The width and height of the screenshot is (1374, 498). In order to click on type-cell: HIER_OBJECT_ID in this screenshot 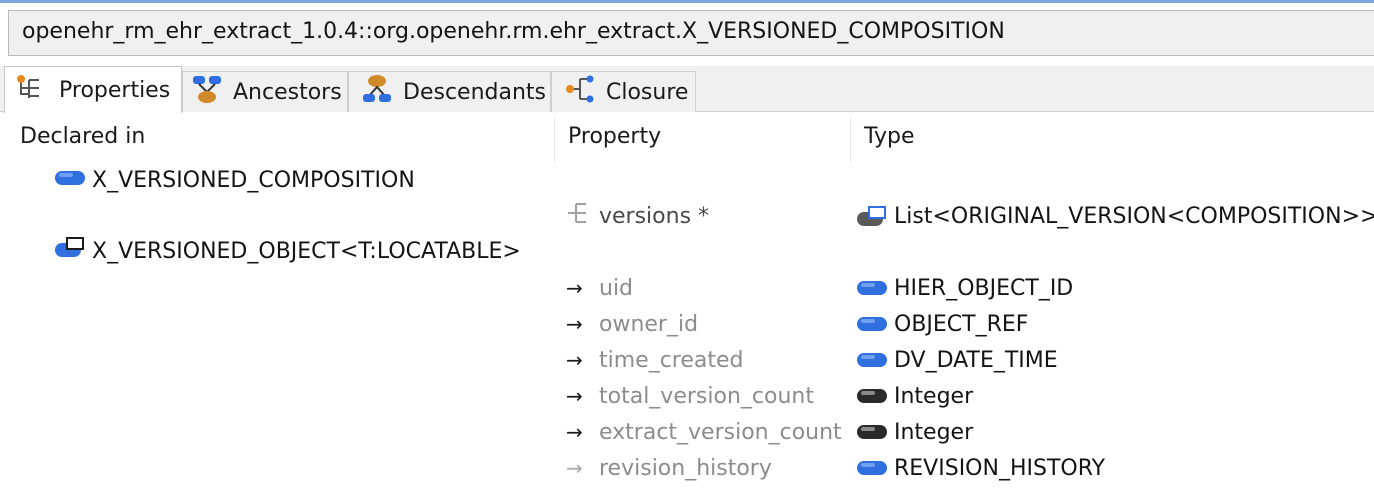, I will do `click(964, 288)`.